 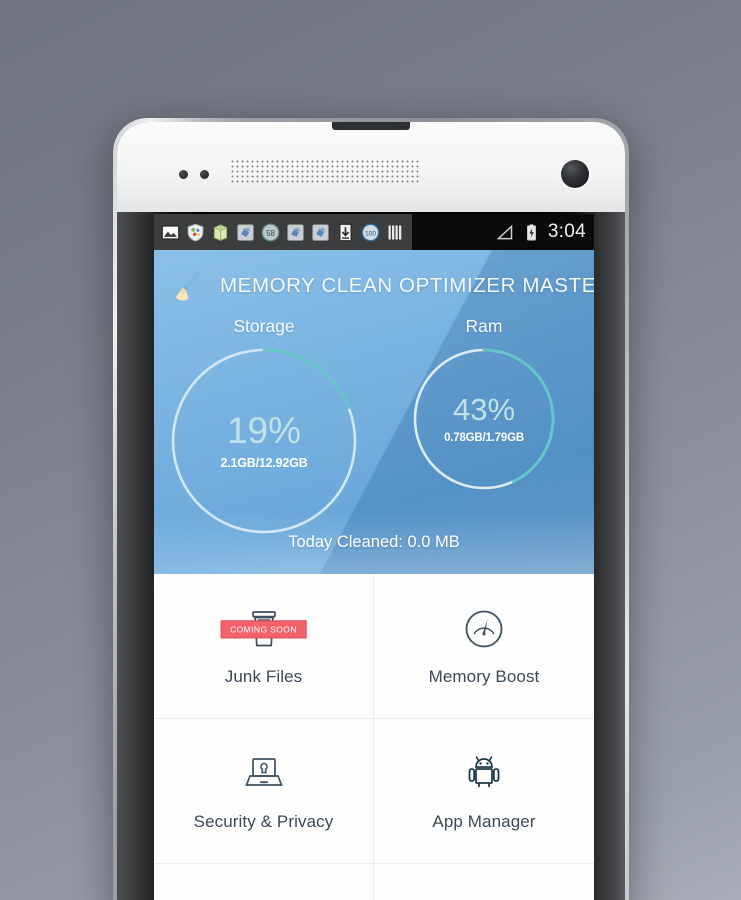 I want to click on gauge-ram-readout: 43% 0.78GB/1.79GB, so click(x=484, y=419).